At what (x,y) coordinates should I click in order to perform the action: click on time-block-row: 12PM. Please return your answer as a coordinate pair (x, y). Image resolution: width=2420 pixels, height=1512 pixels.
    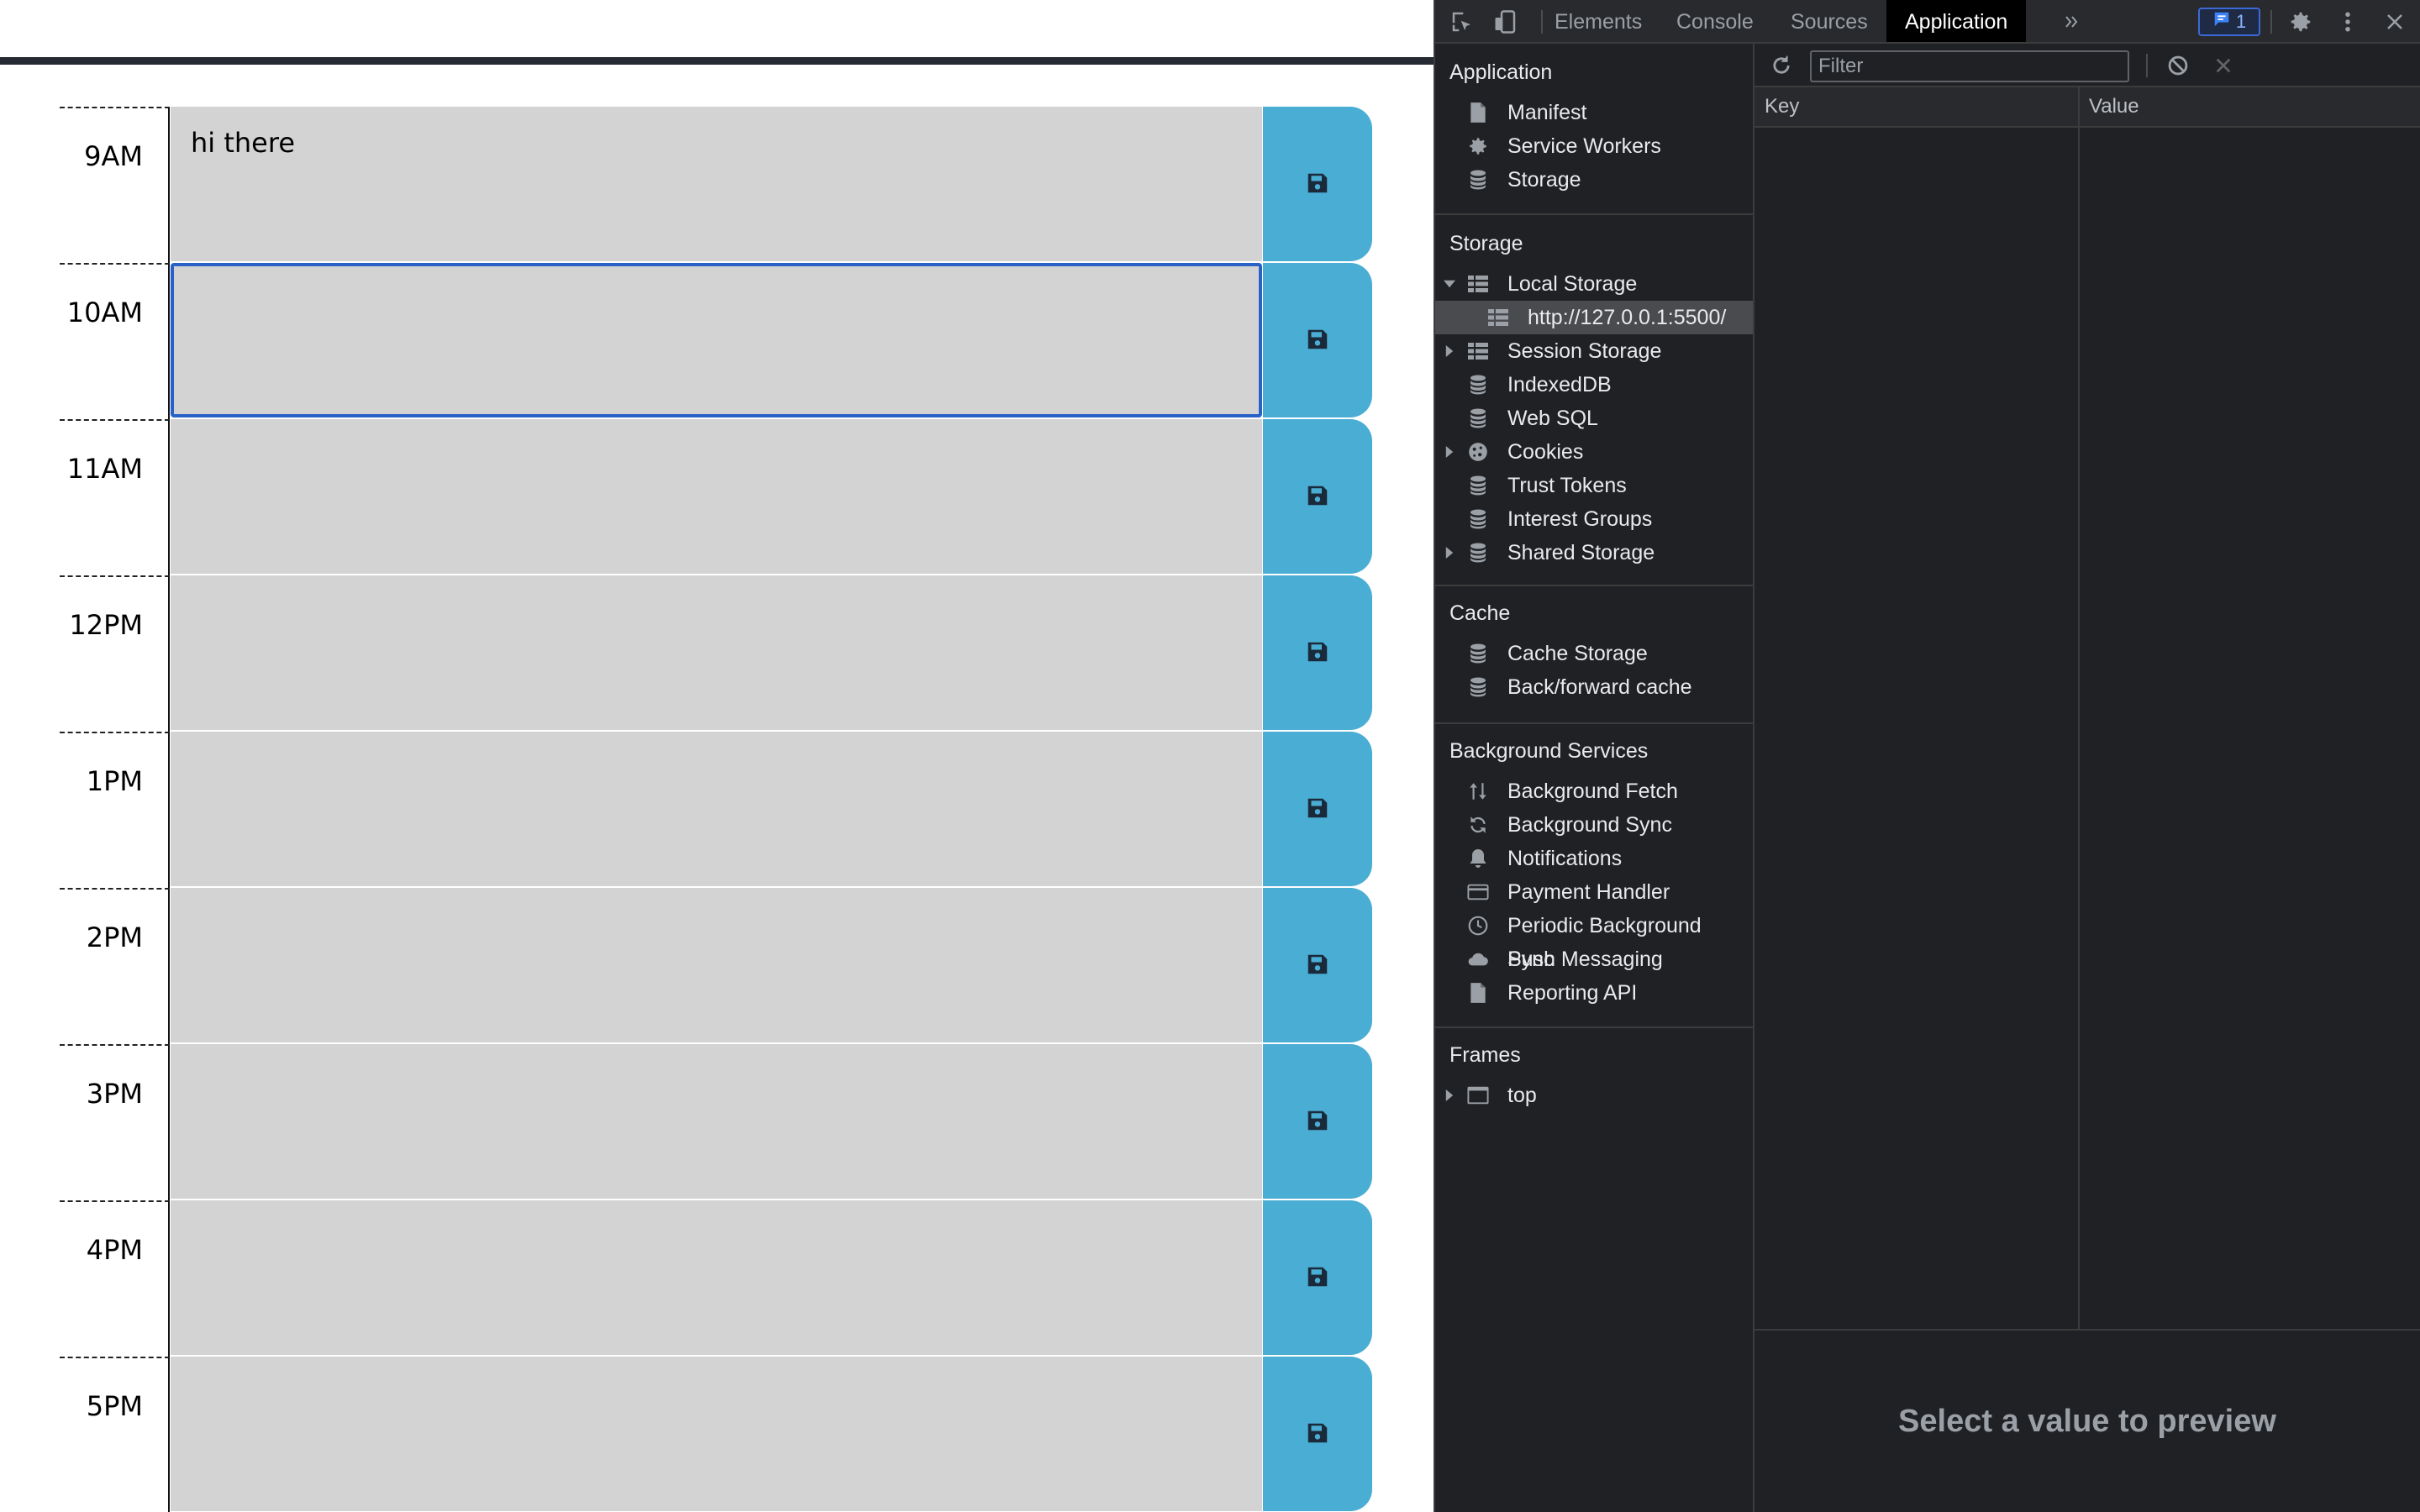
    Looking at the image, I should click on (717, 653).